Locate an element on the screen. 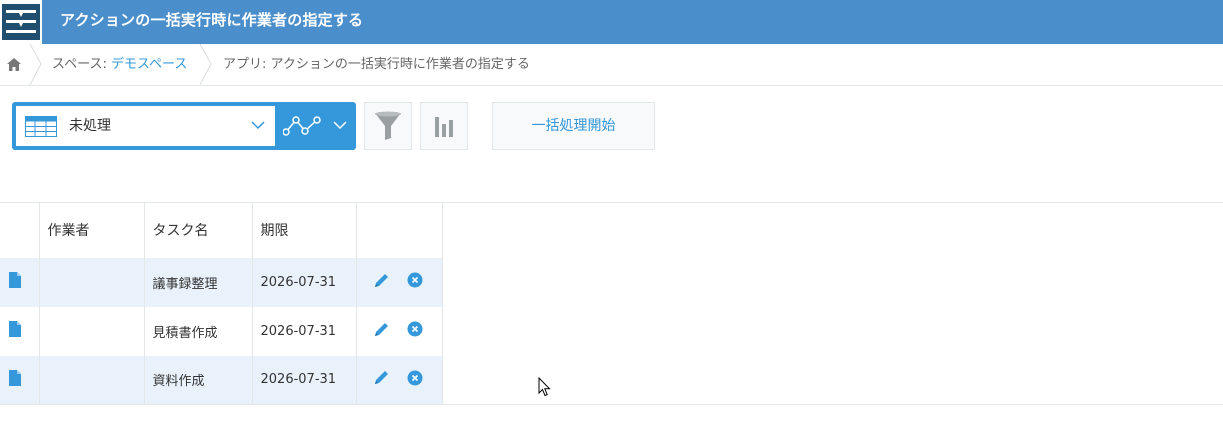 The image size is (1223, 440). bulk-process-start-button: 一括処理開始 is located at coordinates (573, 126).